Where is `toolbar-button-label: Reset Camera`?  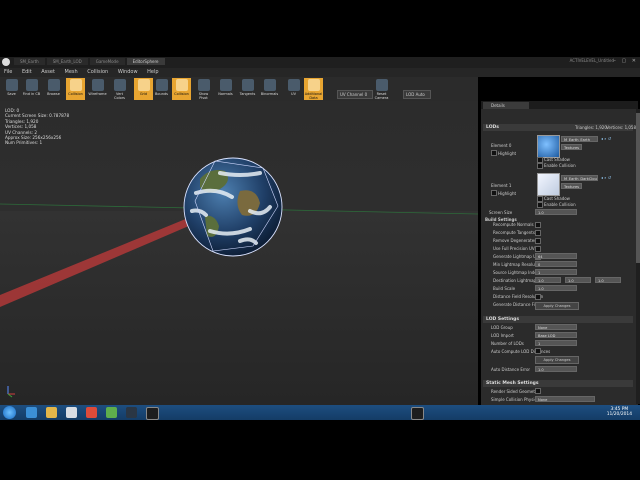
toolbar-button-label: Reset Camera is located at coordinates (381, 96).